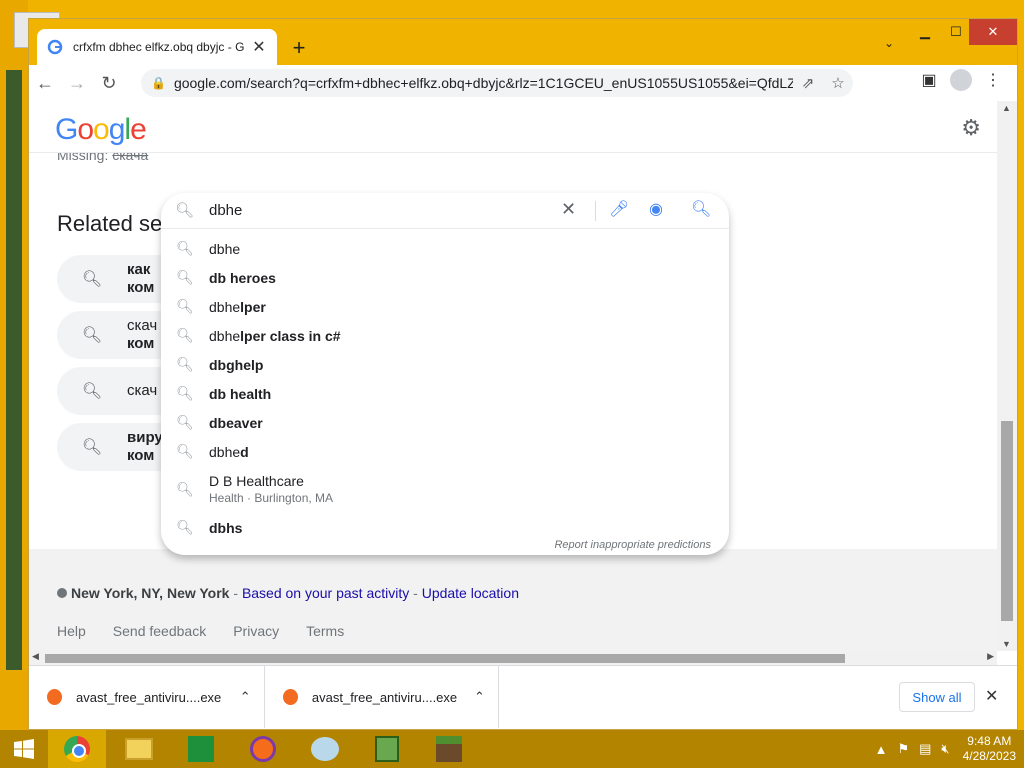  I want to click on search-input-row: 🔍︎ dbhe ✕ 🎤︎ ◉ 🔍︎, so click(445, 211).